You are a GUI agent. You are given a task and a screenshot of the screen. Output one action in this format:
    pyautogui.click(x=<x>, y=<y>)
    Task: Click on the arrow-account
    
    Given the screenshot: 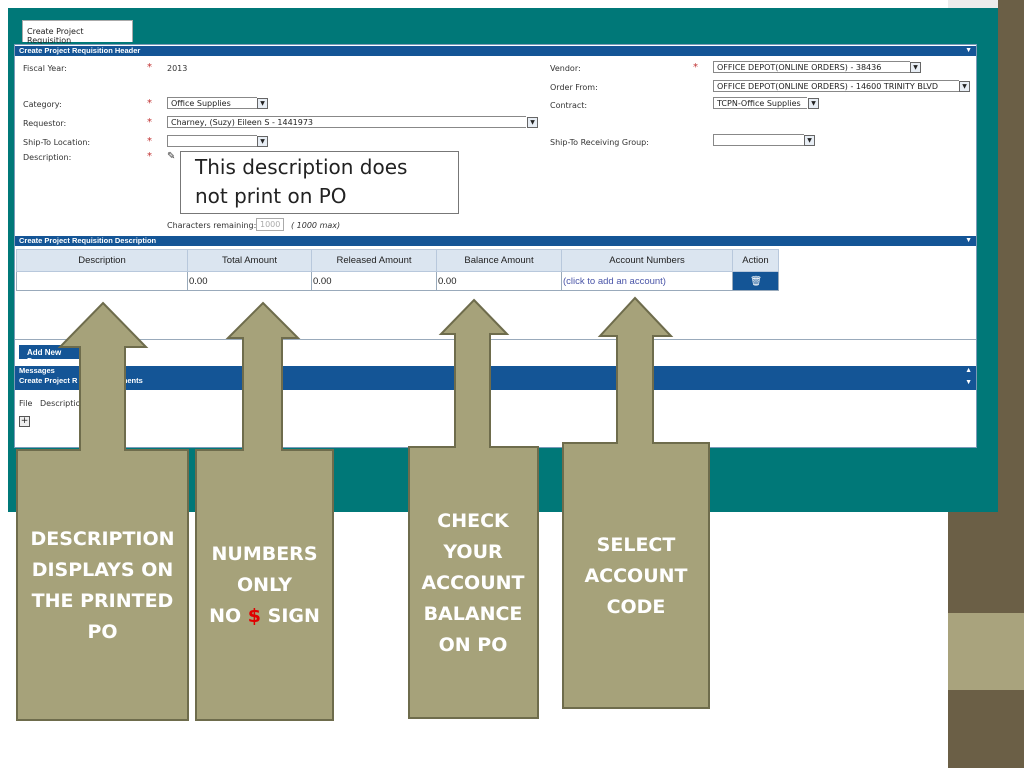 What is the action you would take?
    pyautogui.click(x=636, y=502)
    